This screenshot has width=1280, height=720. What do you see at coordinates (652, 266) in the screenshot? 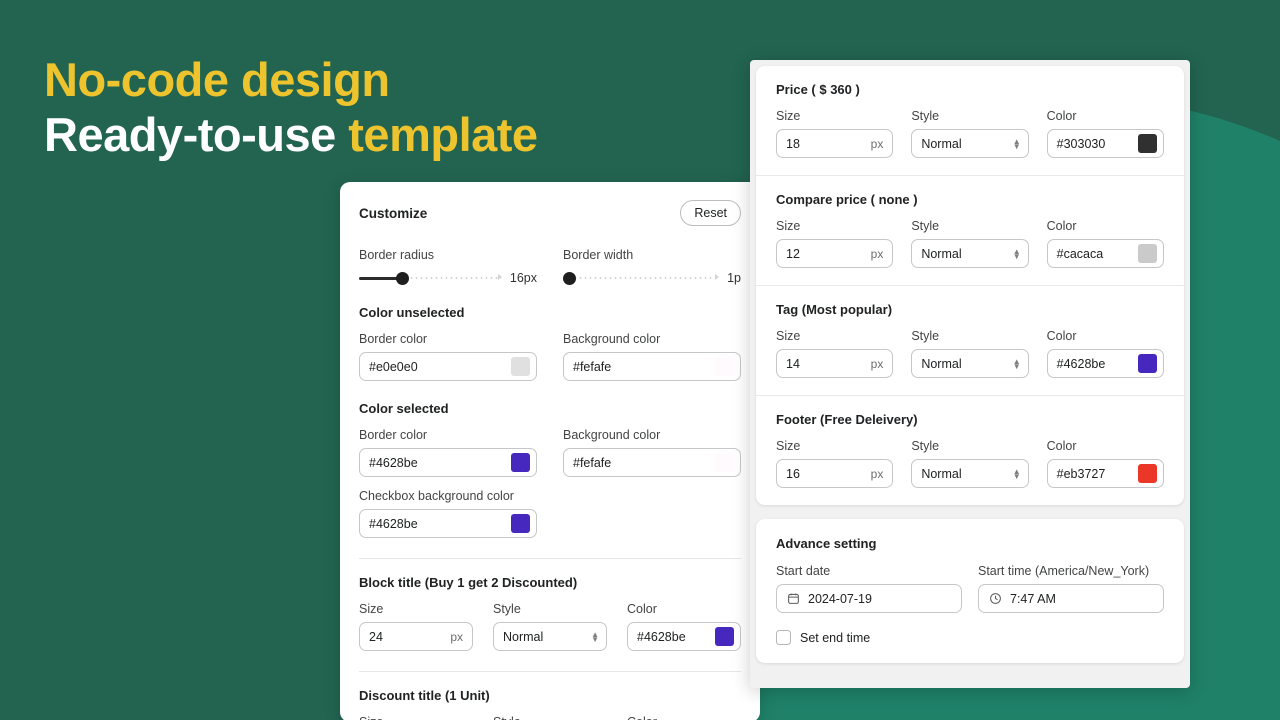
I see `border-width-slider-group: Border width 1p` at bounding box center [652, 266].